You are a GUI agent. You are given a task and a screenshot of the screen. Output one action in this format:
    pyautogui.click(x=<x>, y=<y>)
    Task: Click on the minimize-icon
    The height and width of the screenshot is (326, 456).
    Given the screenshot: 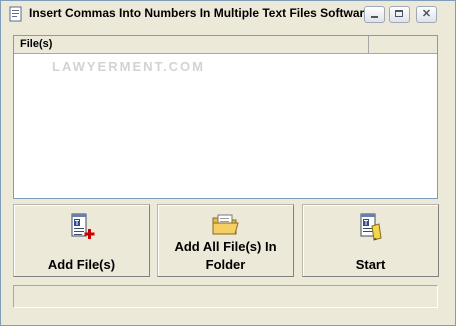 What is the action you would take?
    pyautogui.click(x=374, y=17)
    